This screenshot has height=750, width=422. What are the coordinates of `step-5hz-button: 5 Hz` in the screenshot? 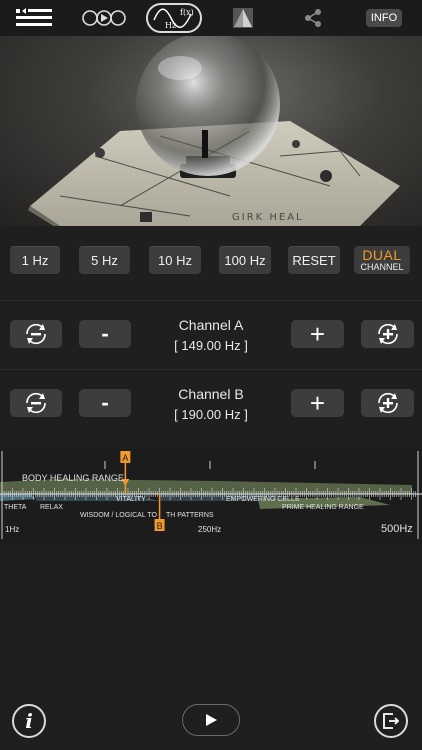 It's located at (104, 260).